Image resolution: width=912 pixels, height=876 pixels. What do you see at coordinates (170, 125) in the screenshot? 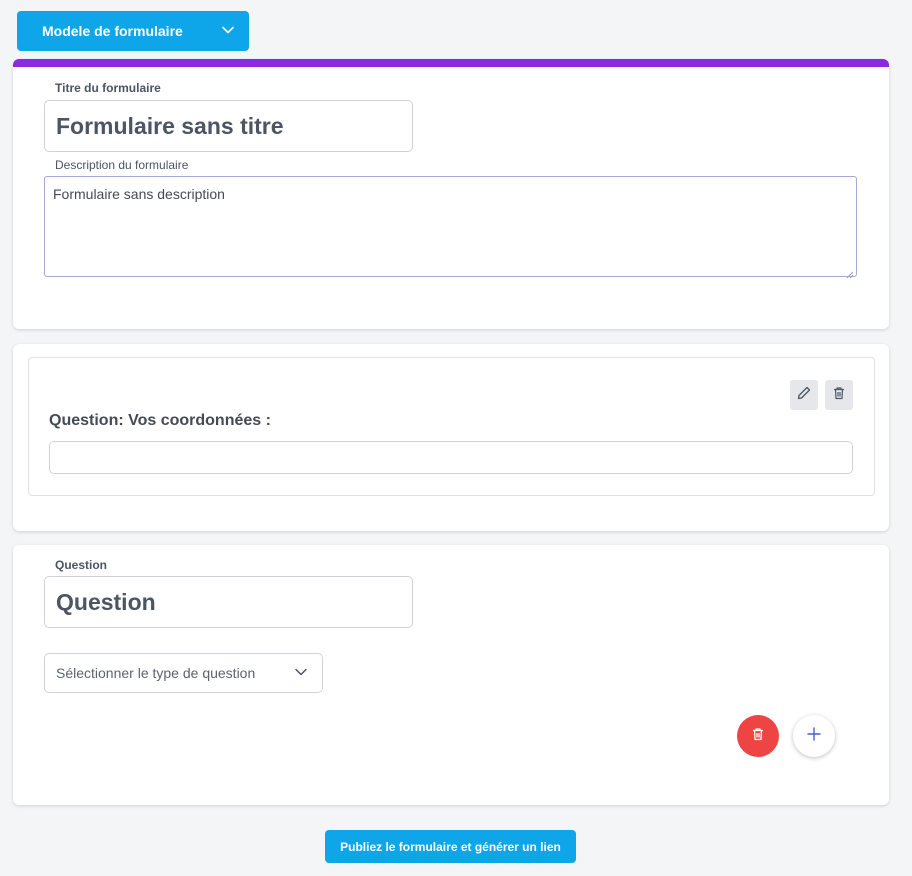
I see `form-title-value: Formulaire sans titre` at bounding box center [170, 125].